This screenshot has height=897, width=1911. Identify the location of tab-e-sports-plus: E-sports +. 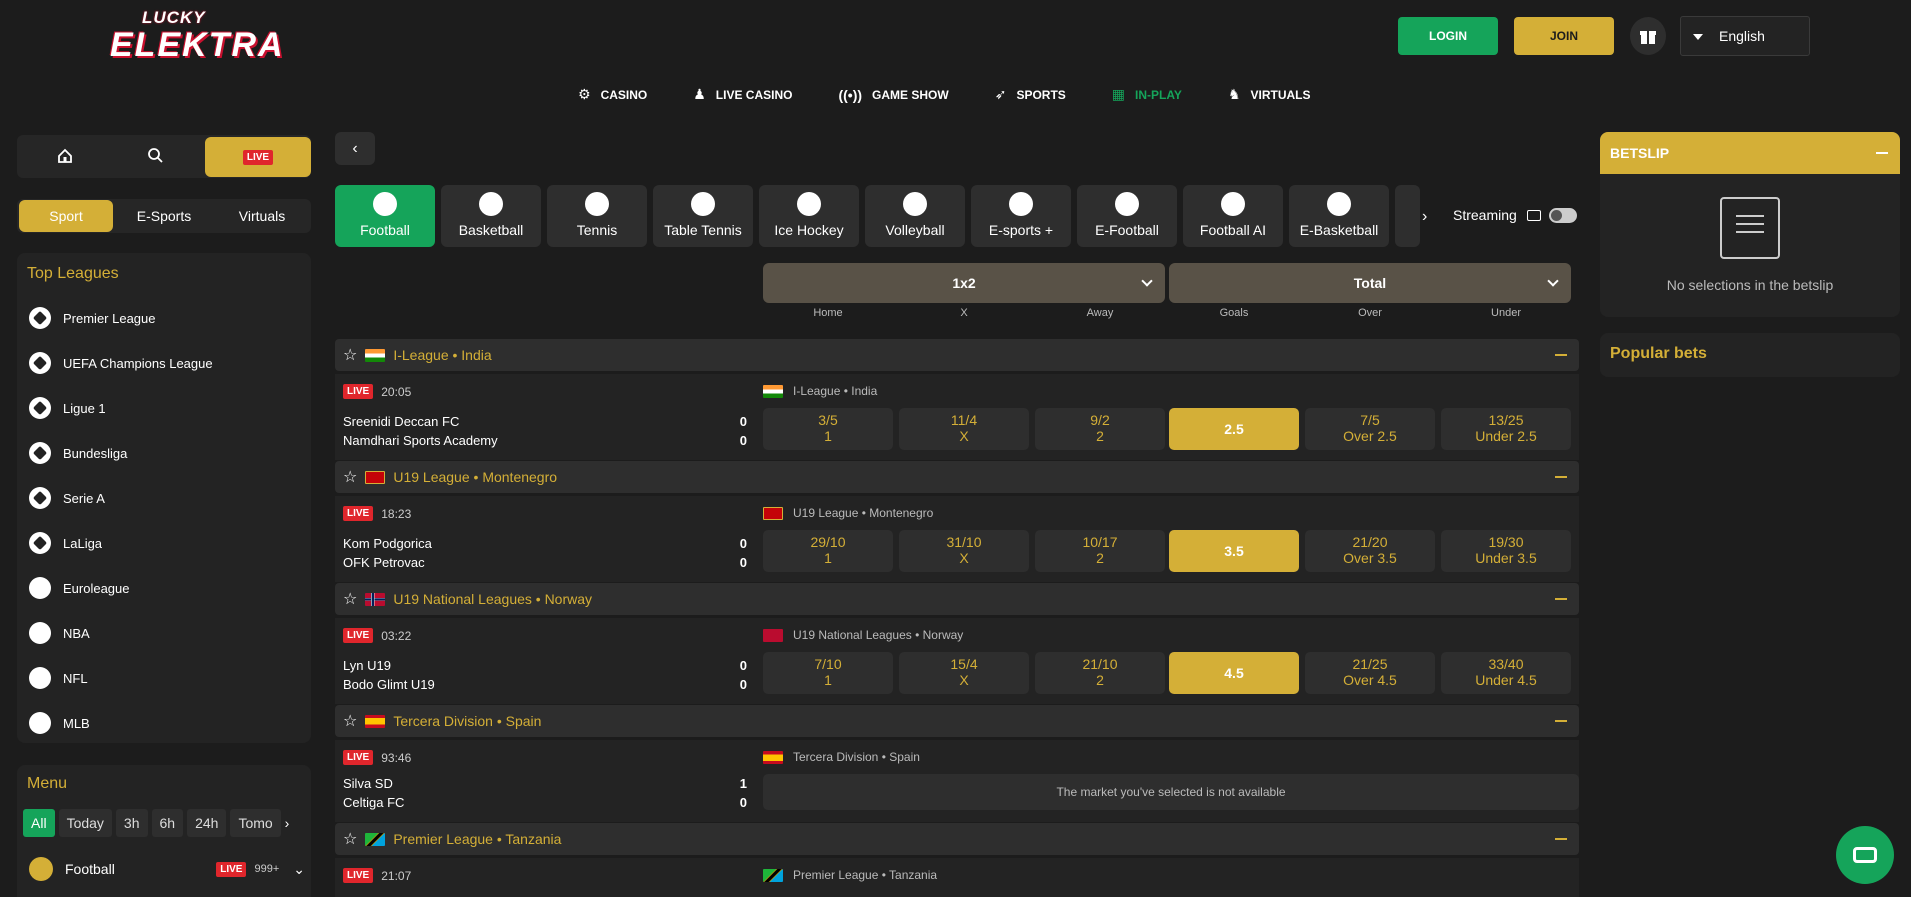
(1021, 216).